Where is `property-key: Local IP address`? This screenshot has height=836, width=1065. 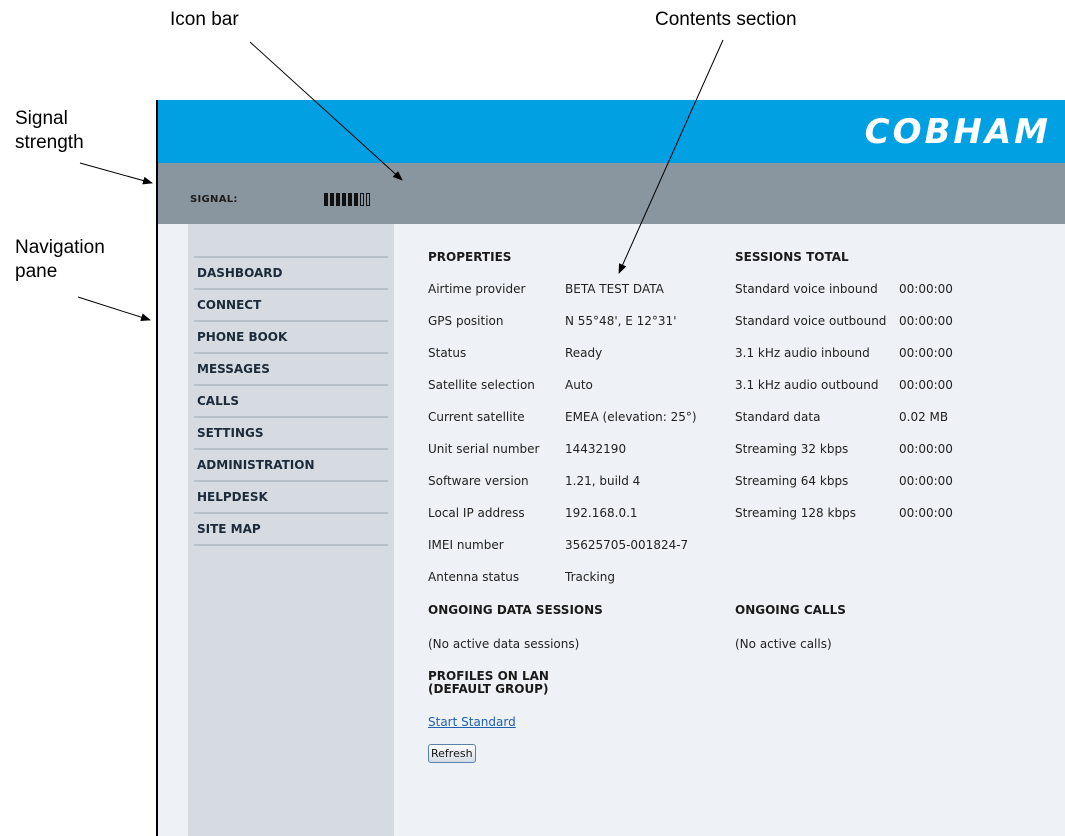 property-key: Local IP address is located at coordinates (476, 513).